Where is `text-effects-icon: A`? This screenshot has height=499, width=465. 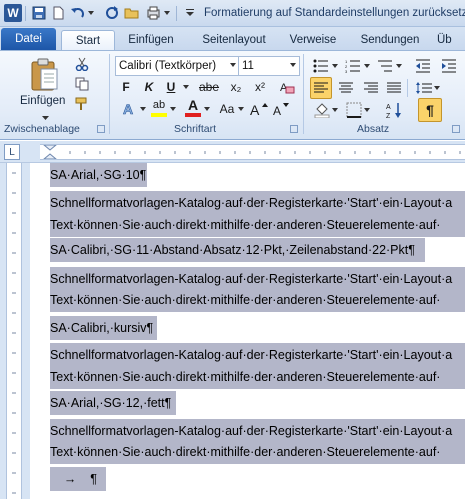
text-effects-icon: A is located at coordinates (129, 109).